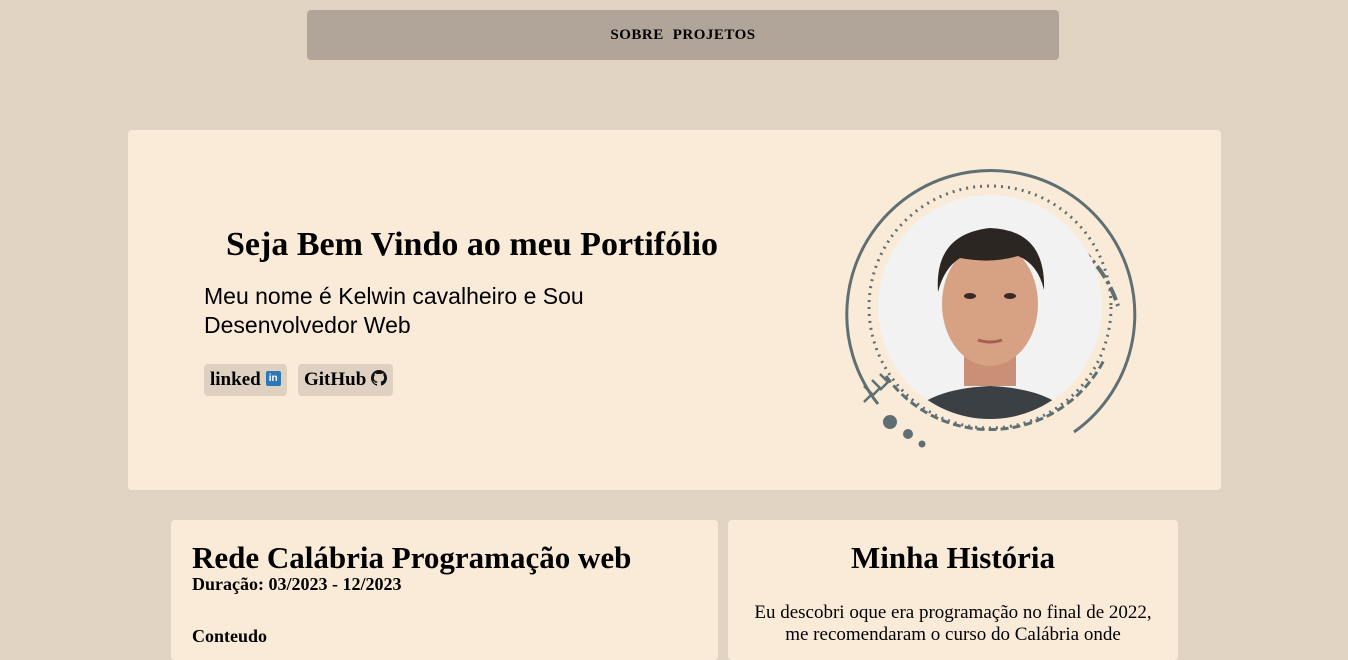 This screenshot has width=1348, height=660. I want to click on hero-title: Seja Bem Vindo ao meu Portifólio, so click(472, 244).